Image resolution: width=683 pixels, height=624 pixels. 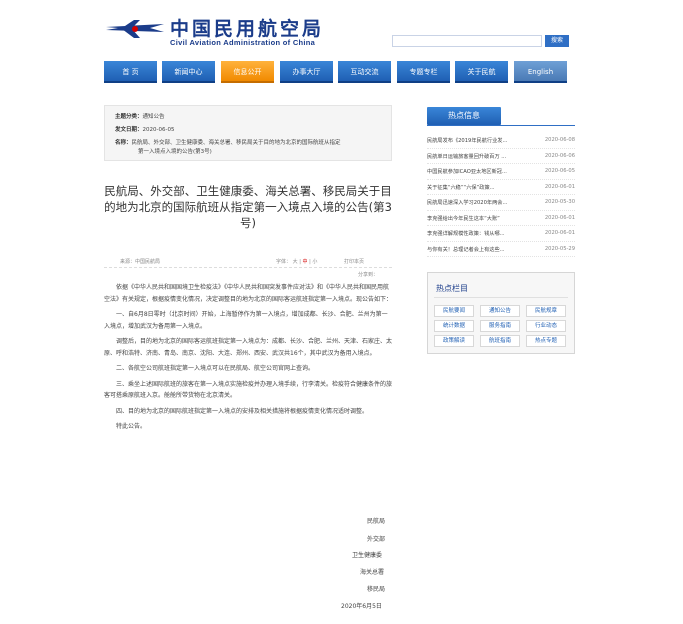 I want to click on list-item: 关于征集“六稳”“六保”政策... 2020-06-01, so click(x=501, y=187).